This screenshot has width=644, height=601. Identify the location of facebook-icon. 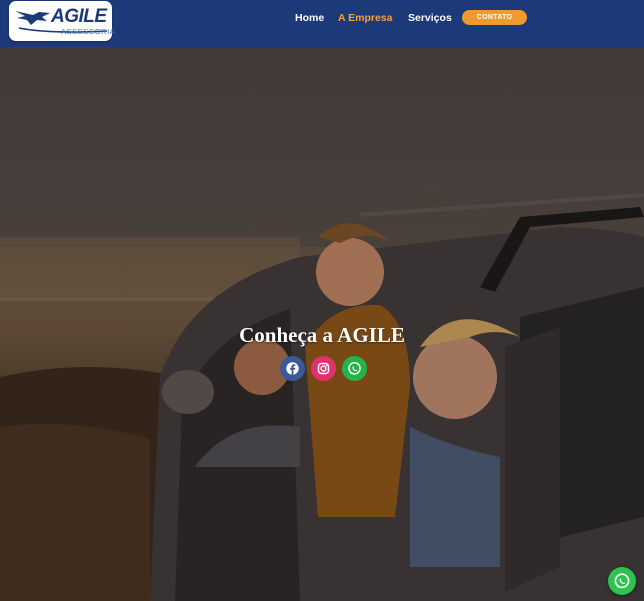
(292, 368).